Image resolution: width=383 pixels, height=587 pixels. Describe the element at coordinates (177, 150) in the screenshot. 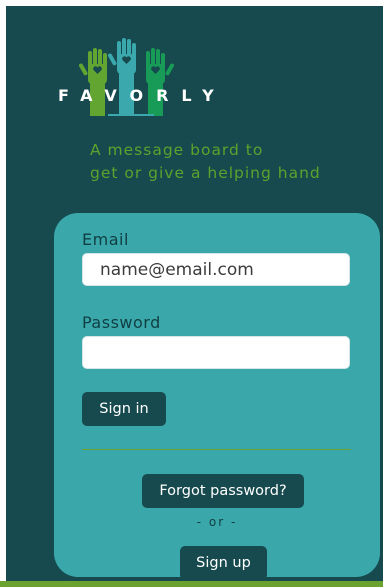

I see `tagline-line-1: A message board to` at that location.